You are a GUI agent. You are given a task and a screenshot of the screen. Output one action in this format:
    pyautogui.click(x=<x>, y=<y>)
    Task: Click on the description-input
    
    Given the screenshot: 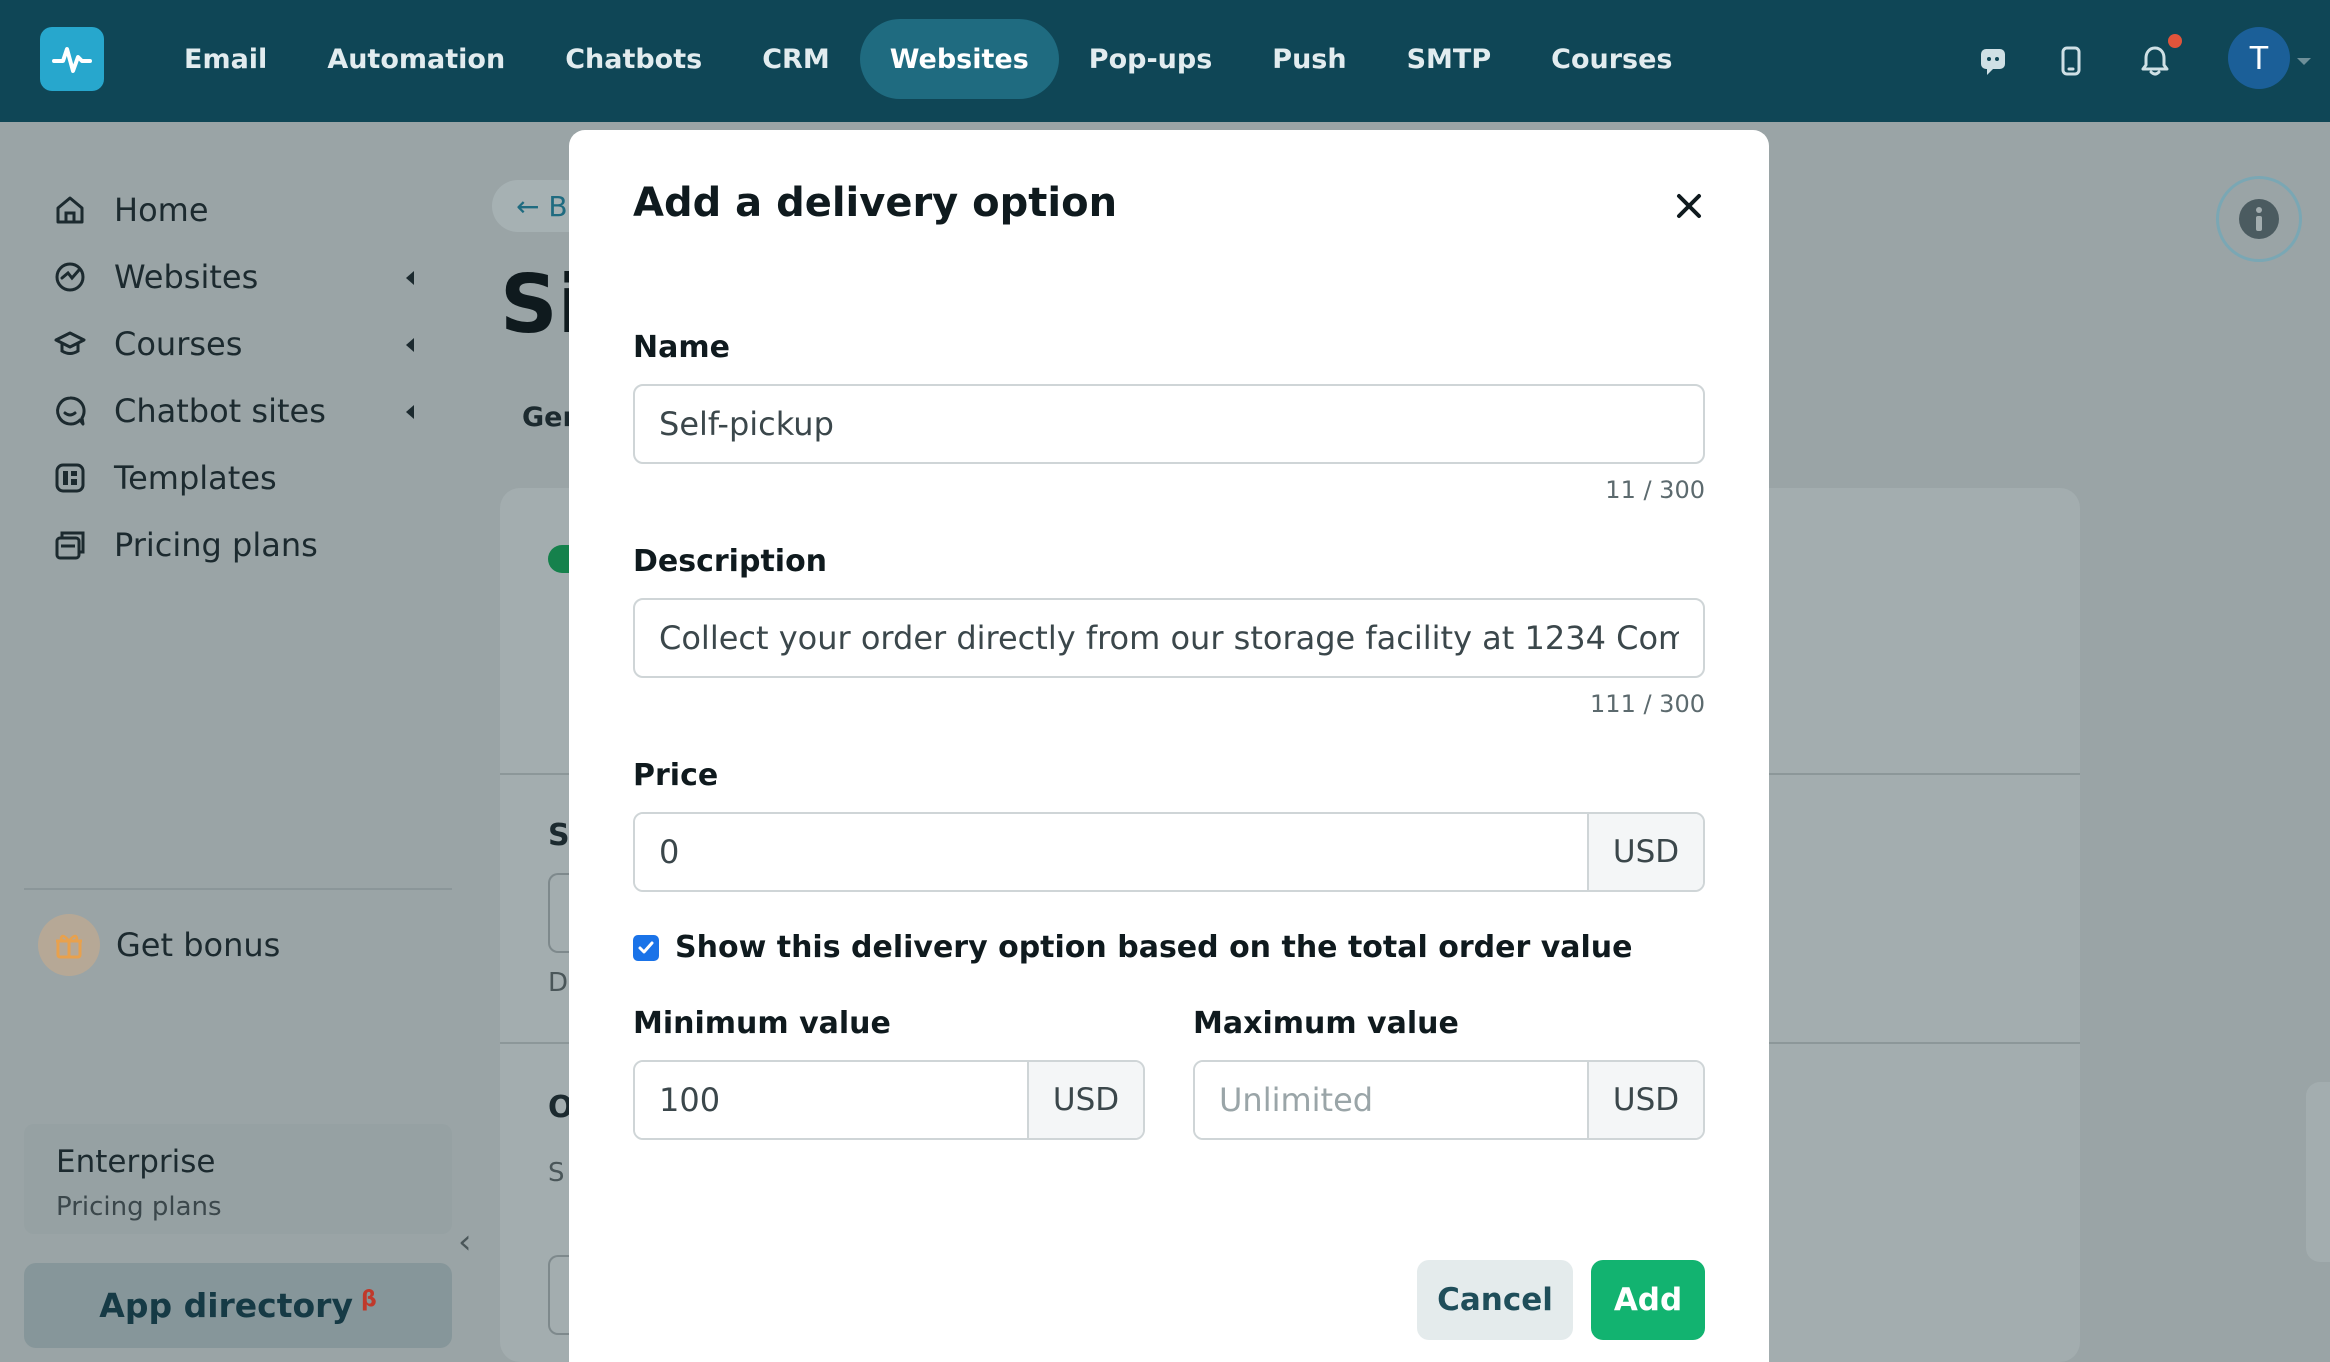 What is the action you would take?
    pyautogui.click(x=1169, y=638)
    